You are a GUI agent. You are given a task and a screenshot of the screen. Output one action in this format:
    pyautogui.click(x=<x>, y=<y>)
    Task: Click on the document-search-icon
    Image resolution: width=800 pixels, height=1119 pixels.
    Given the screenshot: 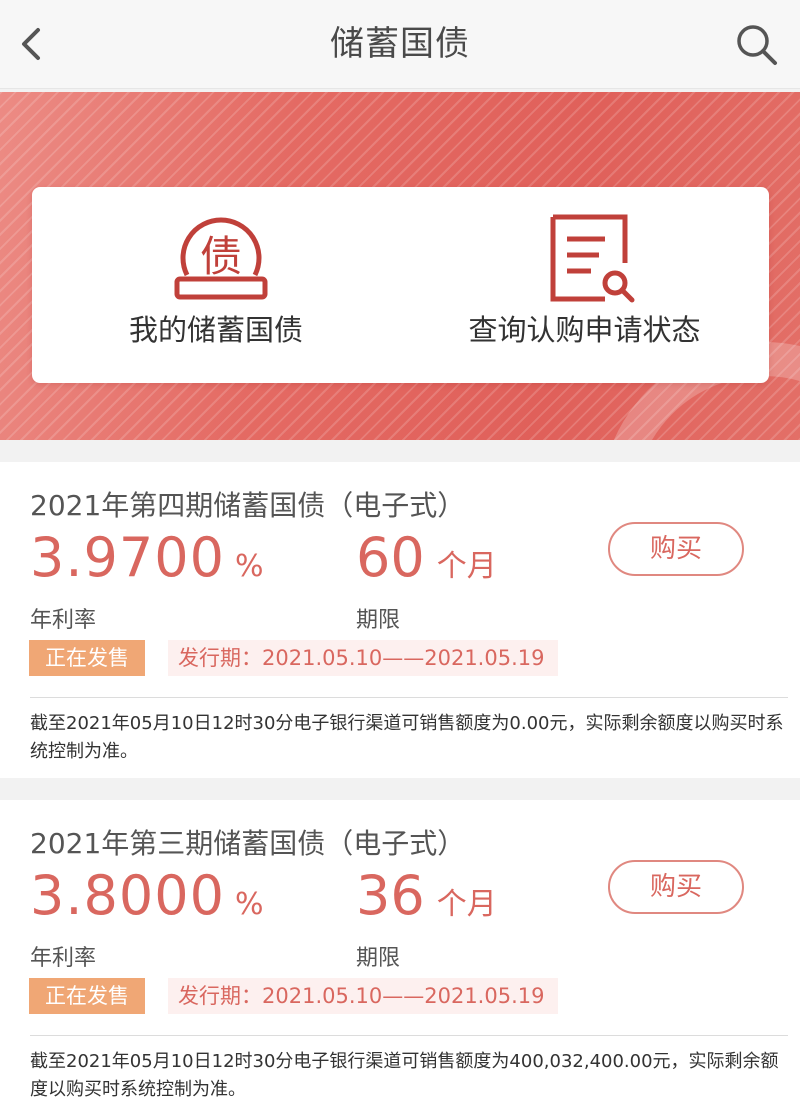 What is the action you would take?
    pyautogui.click(x=592, y=258)
    